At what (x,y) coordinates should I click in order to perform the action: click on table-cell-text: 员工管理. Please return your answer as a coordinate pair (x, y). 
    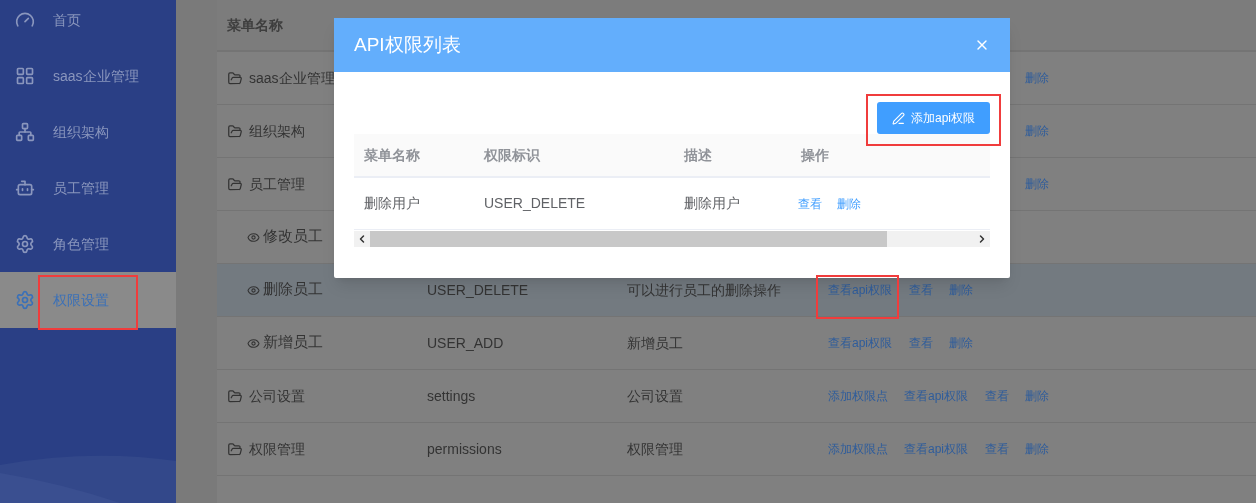
    Looking at the image, I should click on (277, 184).